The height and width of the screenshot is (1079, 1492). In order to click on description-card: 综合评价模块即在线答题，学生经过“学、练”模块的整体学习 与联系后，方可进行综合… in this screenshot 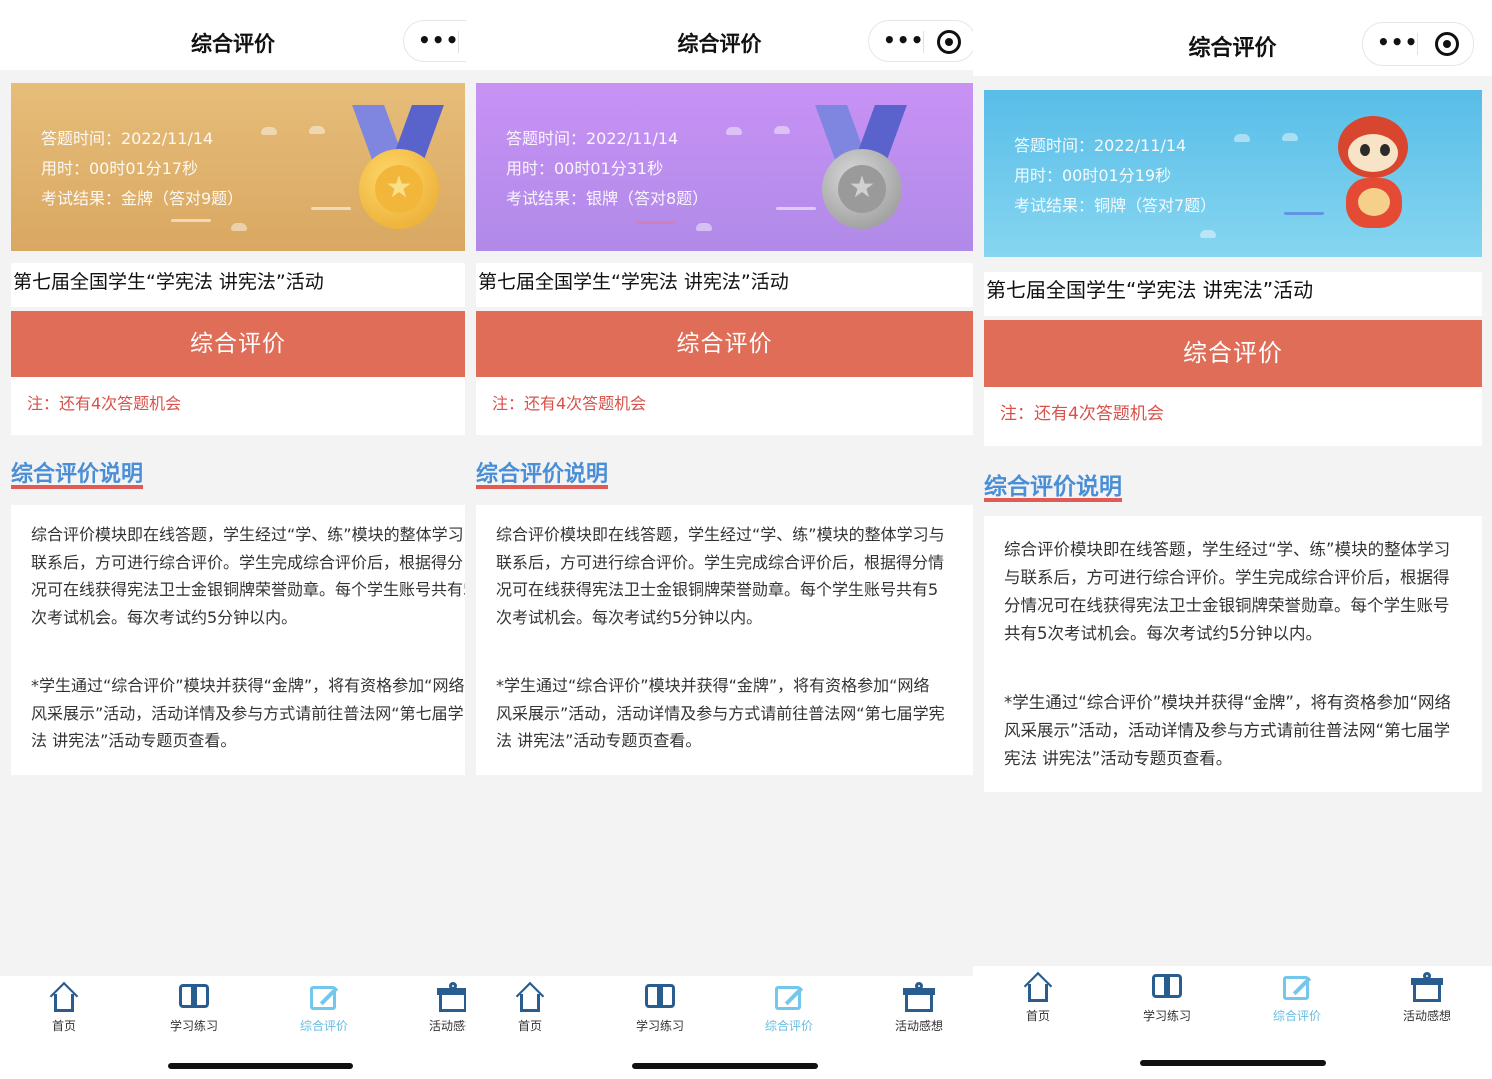, I will do `click(1233, 654)`.